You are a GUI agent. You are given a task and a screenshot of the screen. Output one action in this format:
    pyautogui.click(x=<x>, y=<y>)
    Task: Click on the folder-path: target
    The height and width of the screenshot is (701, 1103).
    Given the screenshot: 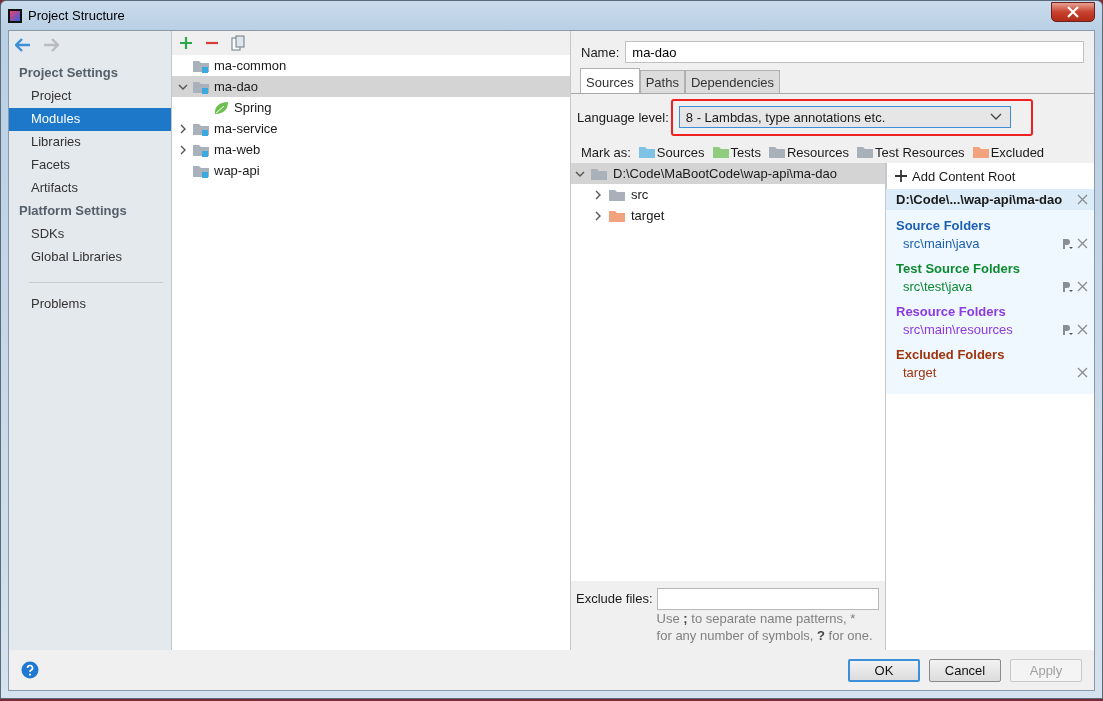 What is the action you would take?
    pyautogui.click(x=920, y=372)
    